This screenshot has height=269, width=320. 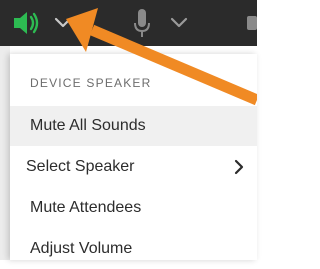 What do you see at coordinates (80, 166) in the screenshot?
I see `menu-item-label: Select Speaker` at bounding box center [80, 166].